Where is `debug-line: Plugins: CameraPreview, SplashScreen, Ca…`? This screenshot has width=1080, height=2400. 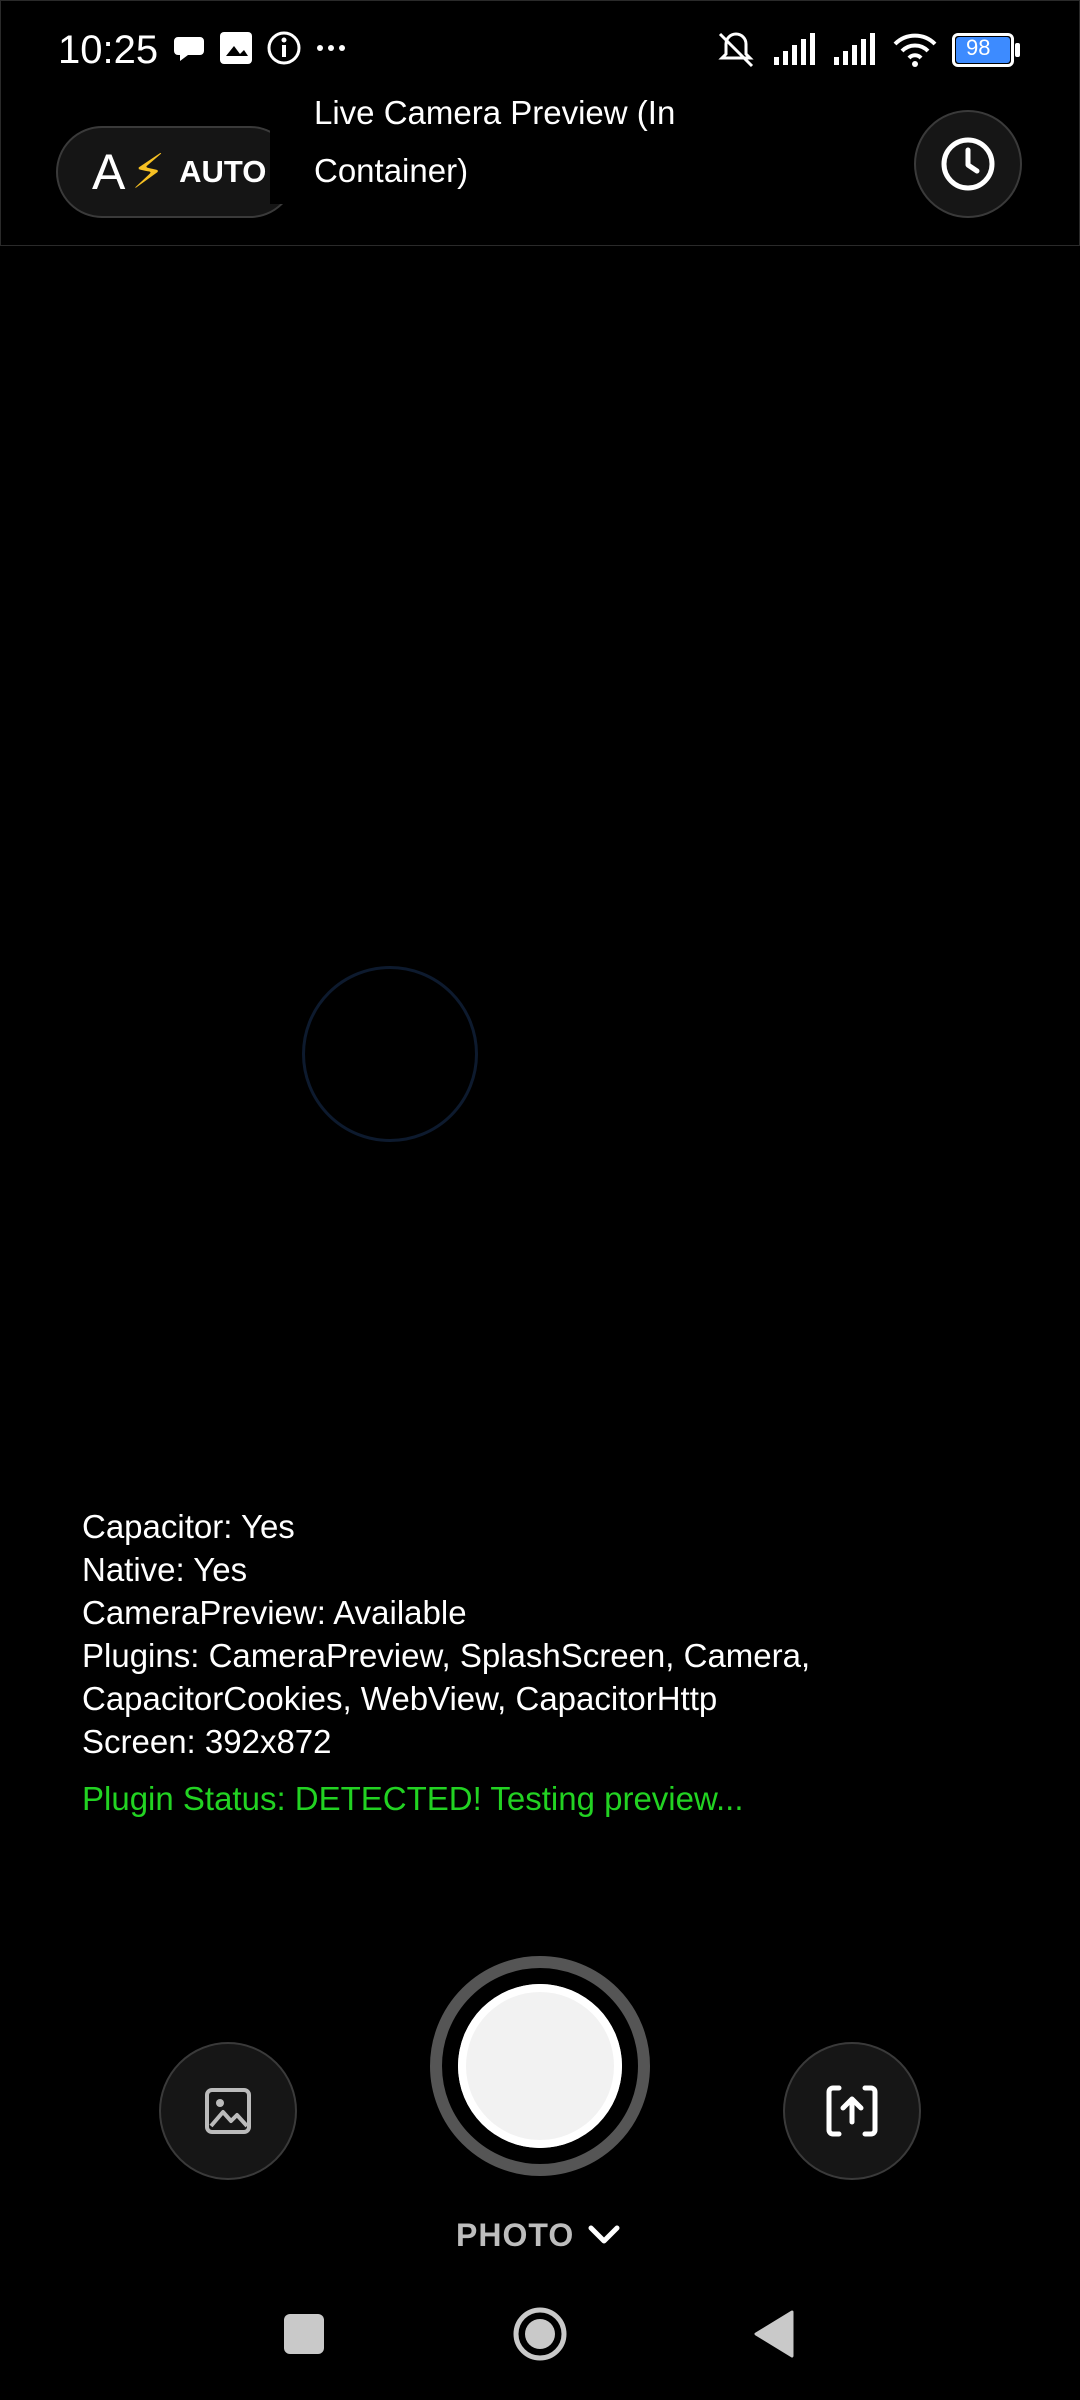 debug-line: Plugins: CameraPreview, SplashScreen, Ca… is located at coordinates (446, 1655).